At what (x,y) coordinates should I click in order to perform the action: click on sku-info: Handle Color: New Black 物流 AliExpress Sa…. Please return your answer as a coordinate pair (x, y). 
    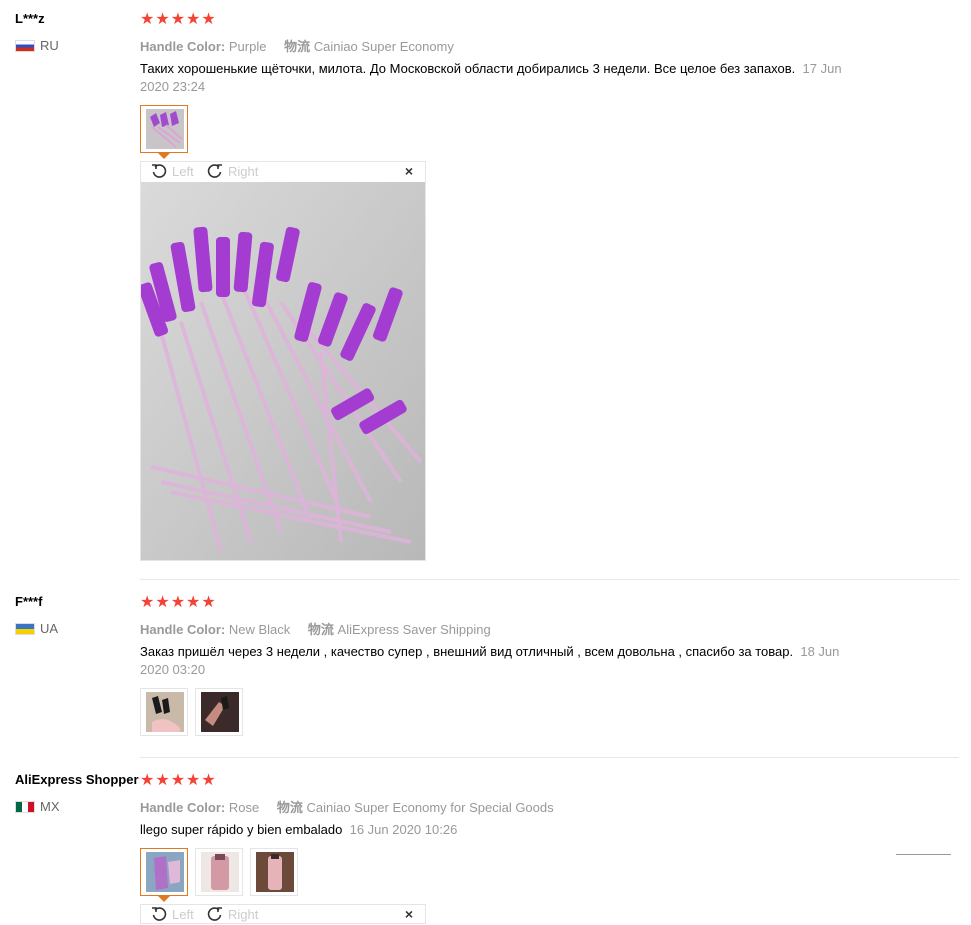
    Looking at the image, I should click on (315, 628).